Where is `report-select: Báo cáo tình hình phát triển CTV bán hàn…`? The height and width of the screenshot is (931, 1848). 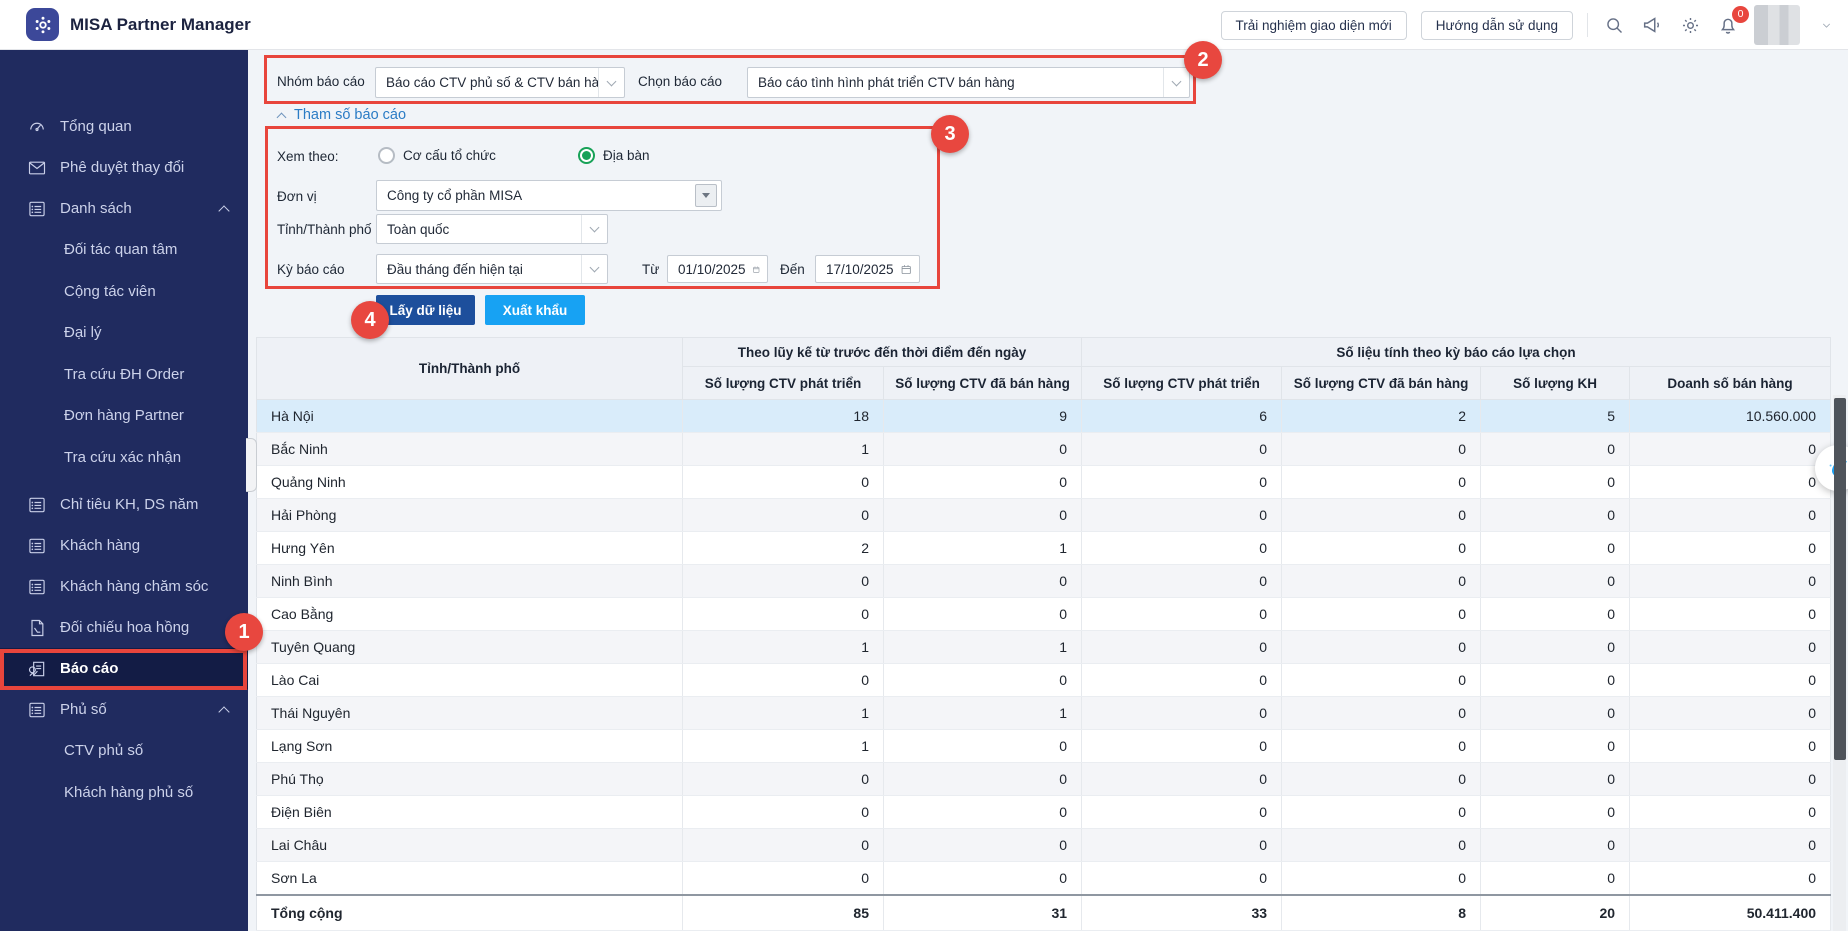 report-select: Báo cáo tình hình phát triển CTV bán hàn… is located at coordinates (968, 82).